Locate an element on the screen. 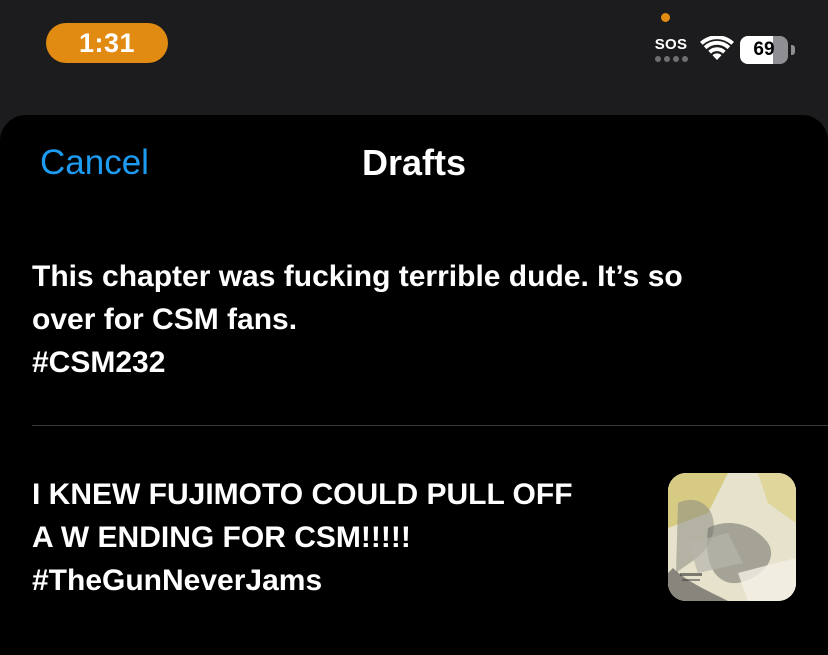 This screenshot has width=828, height=655. wifi-icon is located at coordinates (717, 48).